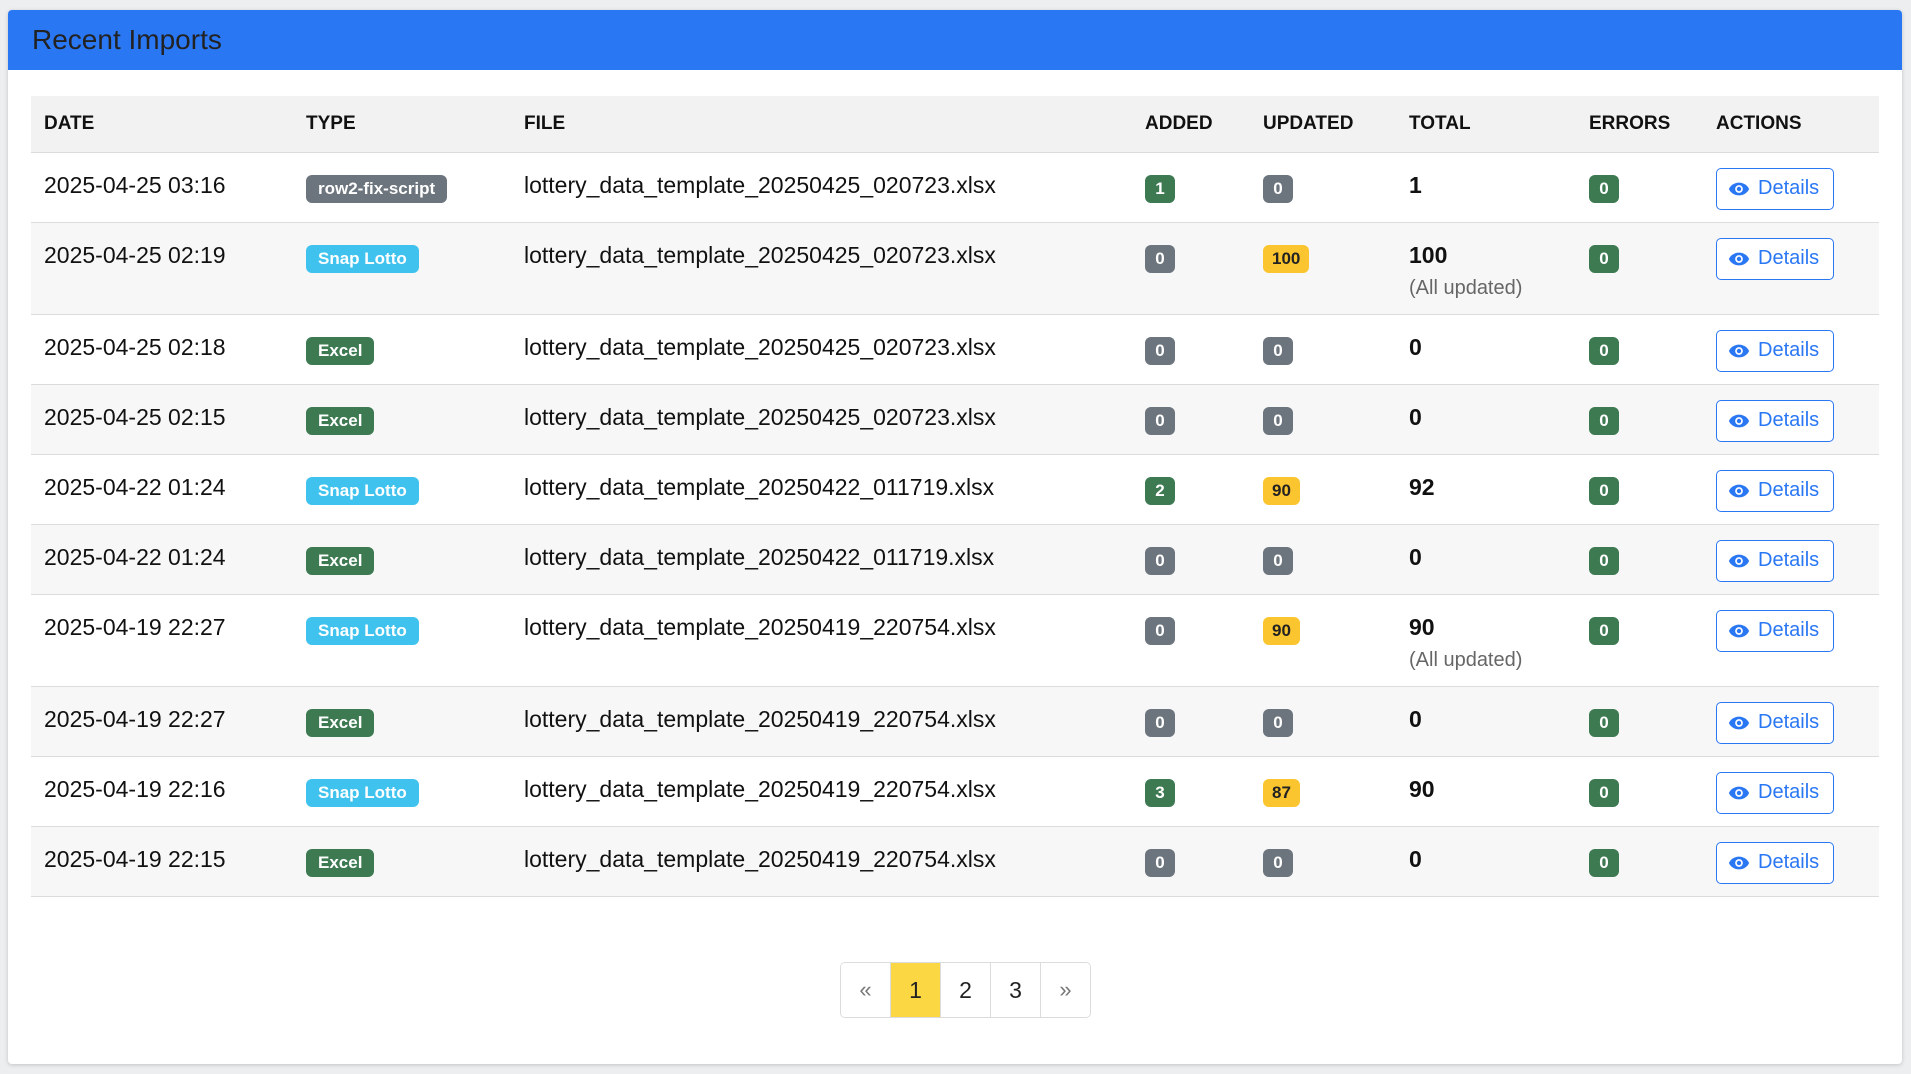 The image size is (1911, 1074). I want to click on date-cell: 2025-04-19 22:15, so click(162, 861).